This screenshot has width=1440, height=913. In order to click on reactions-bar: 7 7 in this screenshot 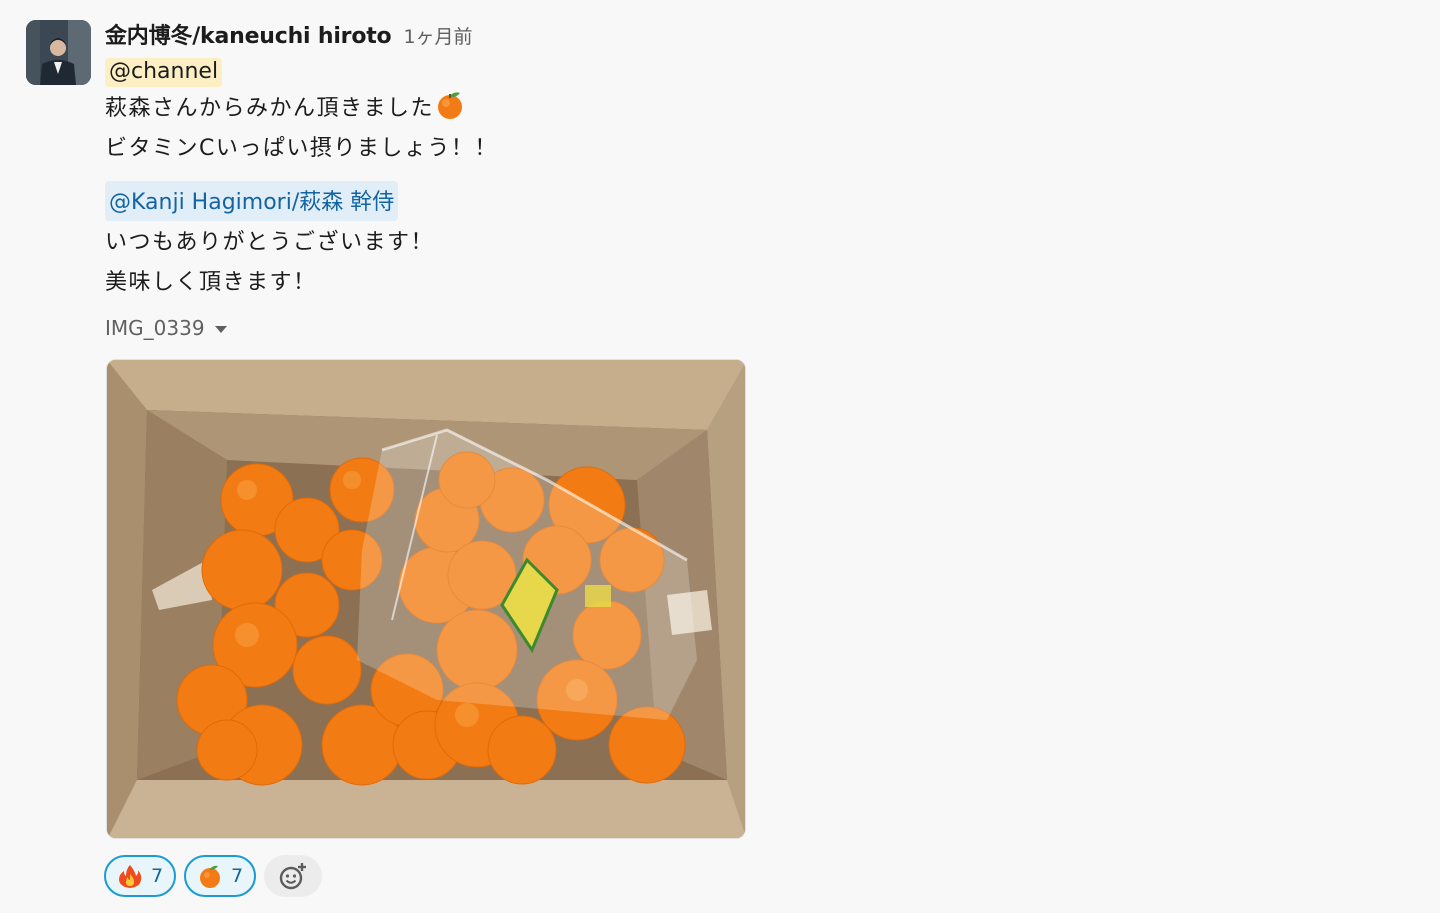, I will do `click(213, 876)`.